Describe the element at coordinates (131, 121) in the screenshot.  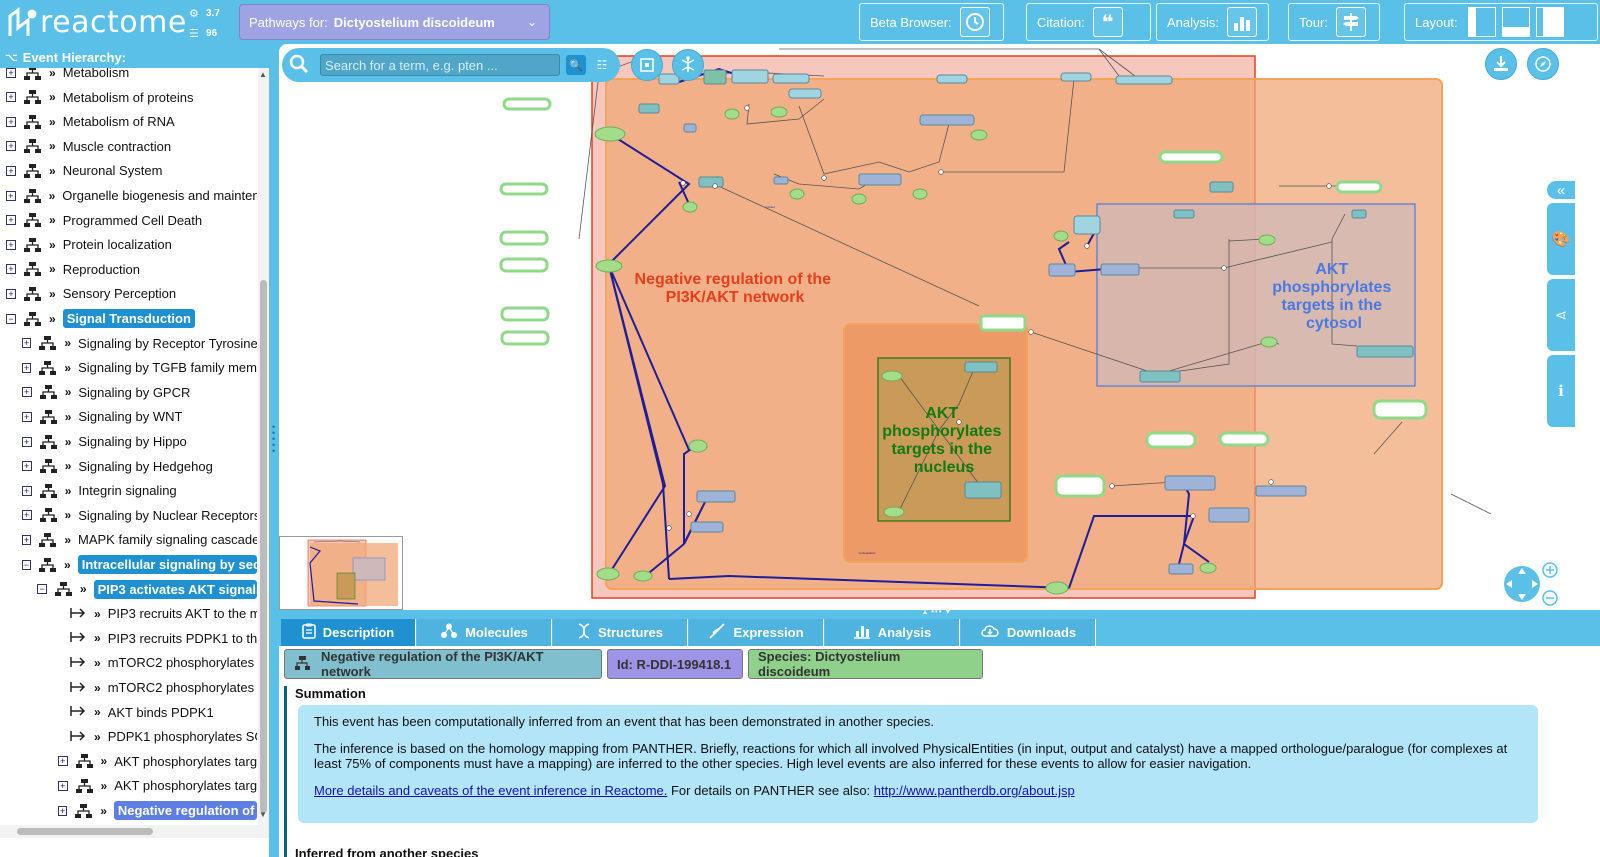
I see `tree-item: + » Metabolism of RNA` at that location.